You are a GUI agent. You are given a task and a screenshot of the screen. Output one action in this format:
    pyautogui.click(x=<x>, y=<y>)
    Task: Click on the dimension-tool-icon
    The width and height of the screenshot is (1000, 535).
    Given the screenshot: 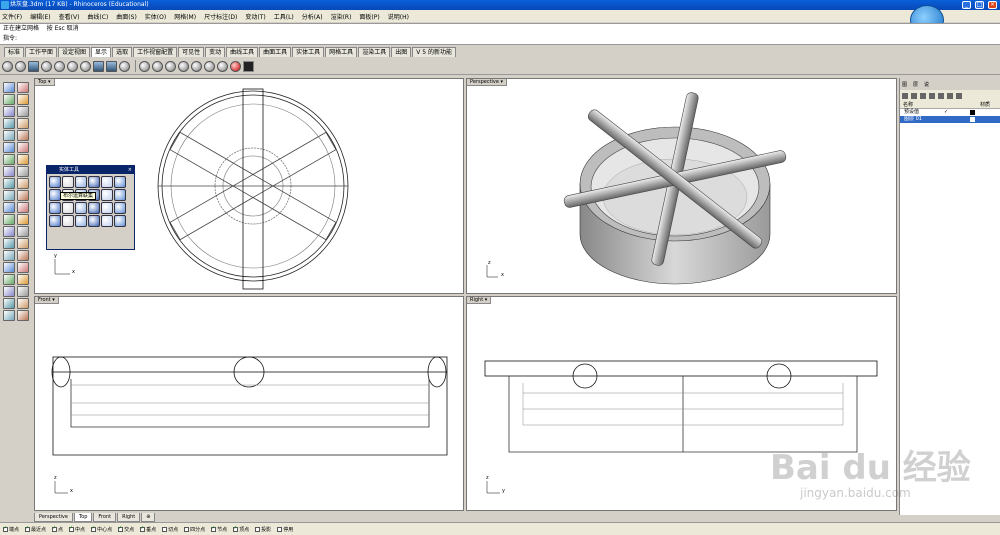 What is the action you would take?
    pyautogui.click(x=9, y=267)
    